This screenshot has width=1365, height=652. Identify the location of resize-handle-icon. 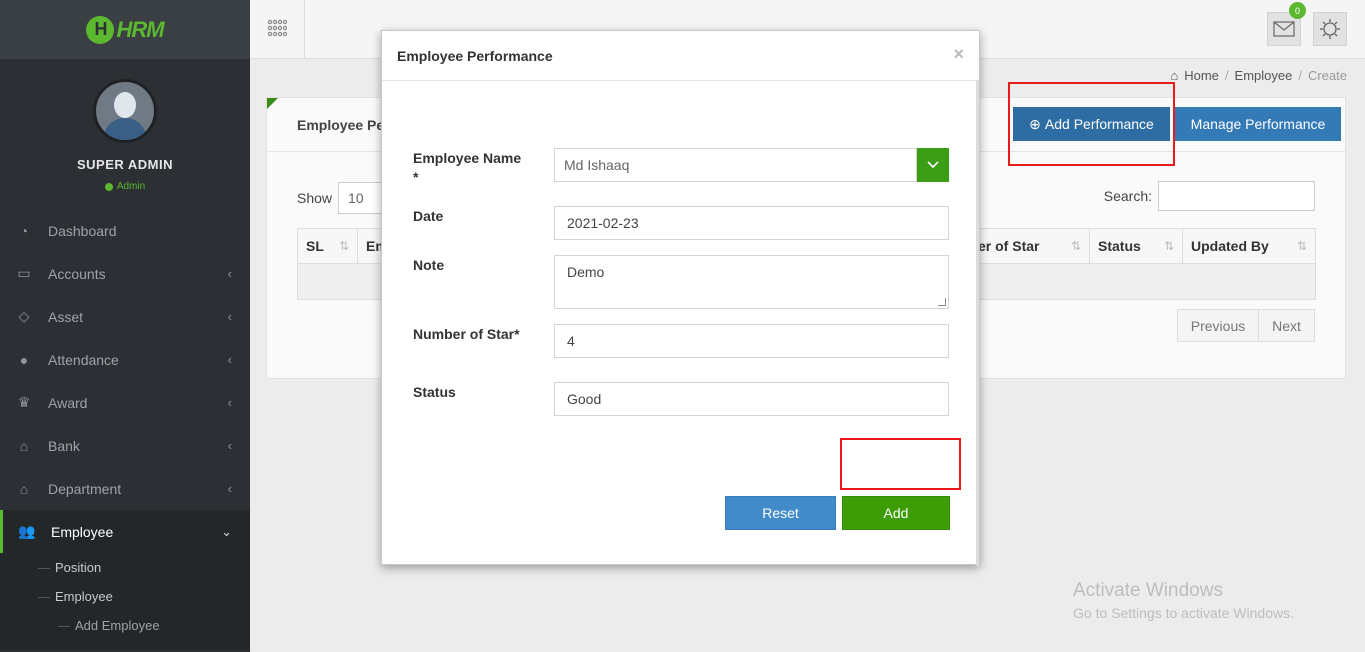
(942, 302).